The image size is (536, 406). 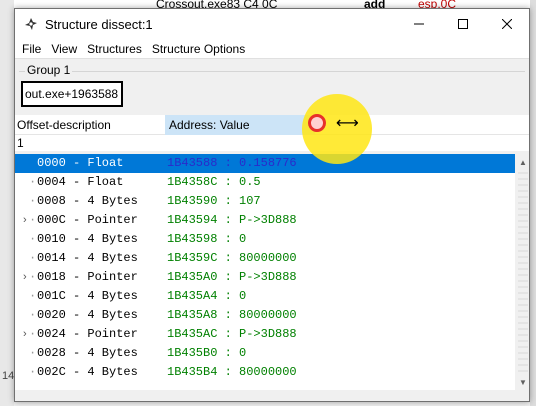 I want to click on row-value: 1B435B4 : 80000000, so click(x=232, y=372).